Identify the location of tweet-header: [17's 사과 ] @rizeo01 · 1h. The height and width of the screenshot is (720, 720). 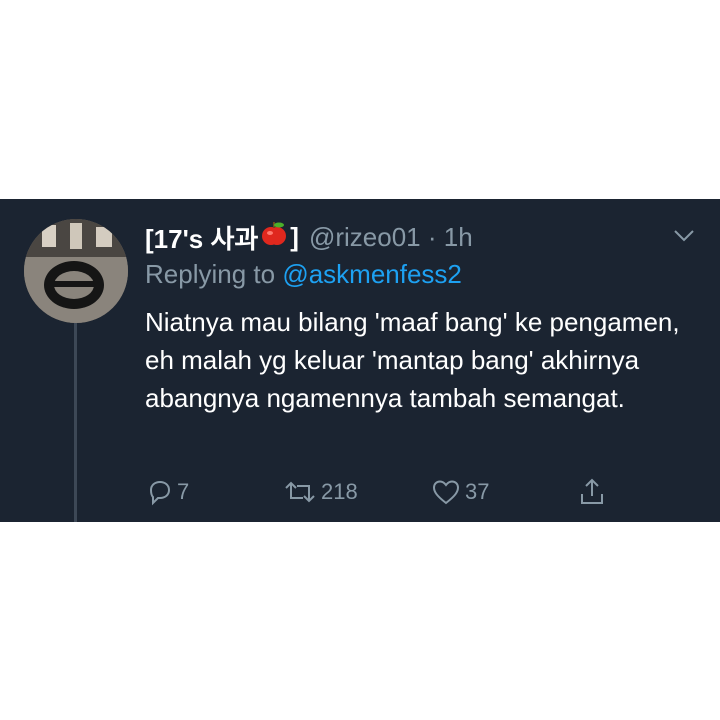
(309, 237).